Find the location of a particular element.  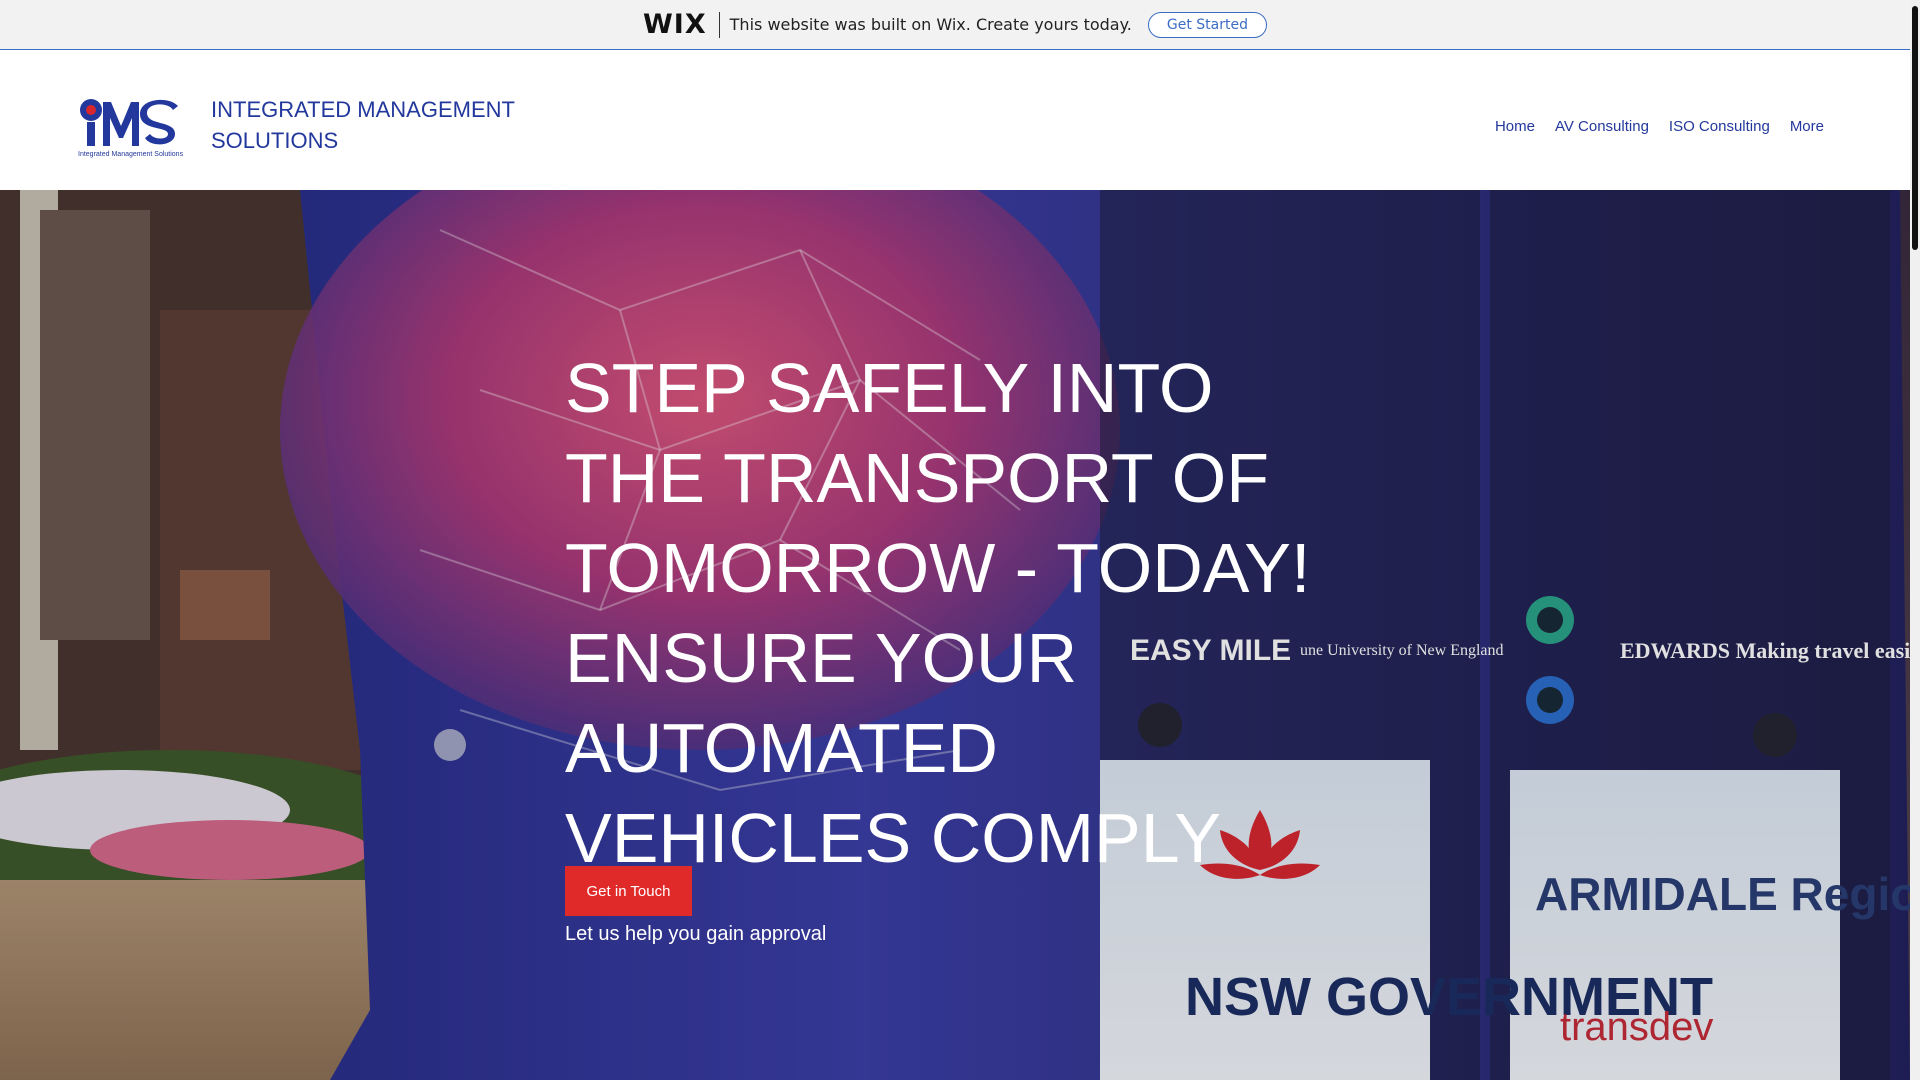

logo-tagline: Integrated Management Solutions is located at coordinates (131, 154).